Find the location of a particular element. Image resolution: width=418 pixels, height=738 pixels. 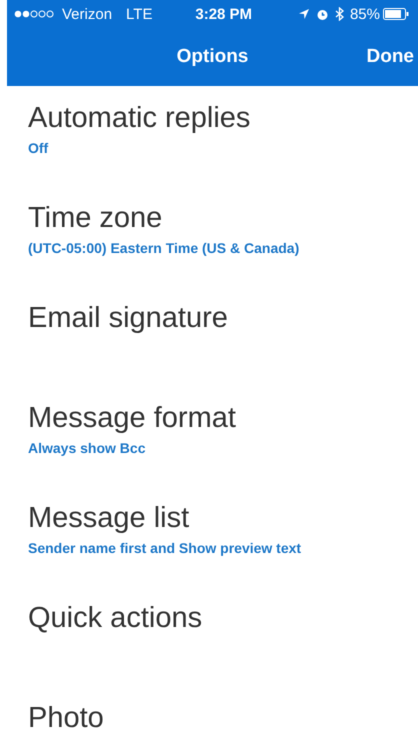

setting-item: Message format is located at coordinates (132, 418).